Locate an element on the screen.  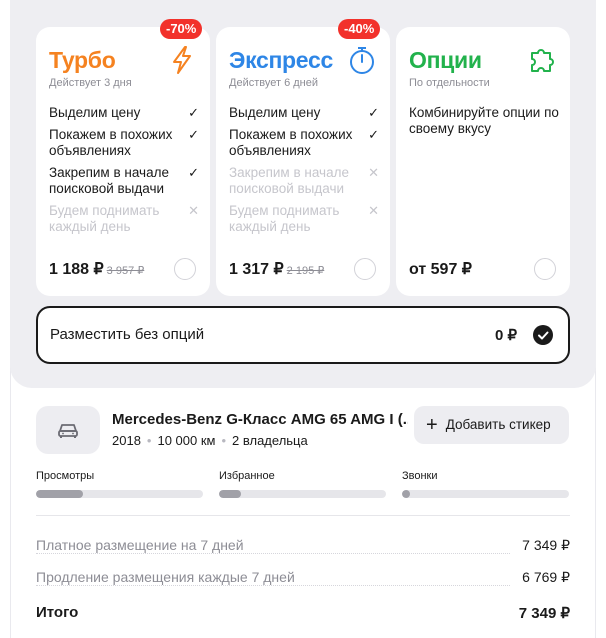
price-value: 1 188 ₽ is located at coordinates (76, 269).